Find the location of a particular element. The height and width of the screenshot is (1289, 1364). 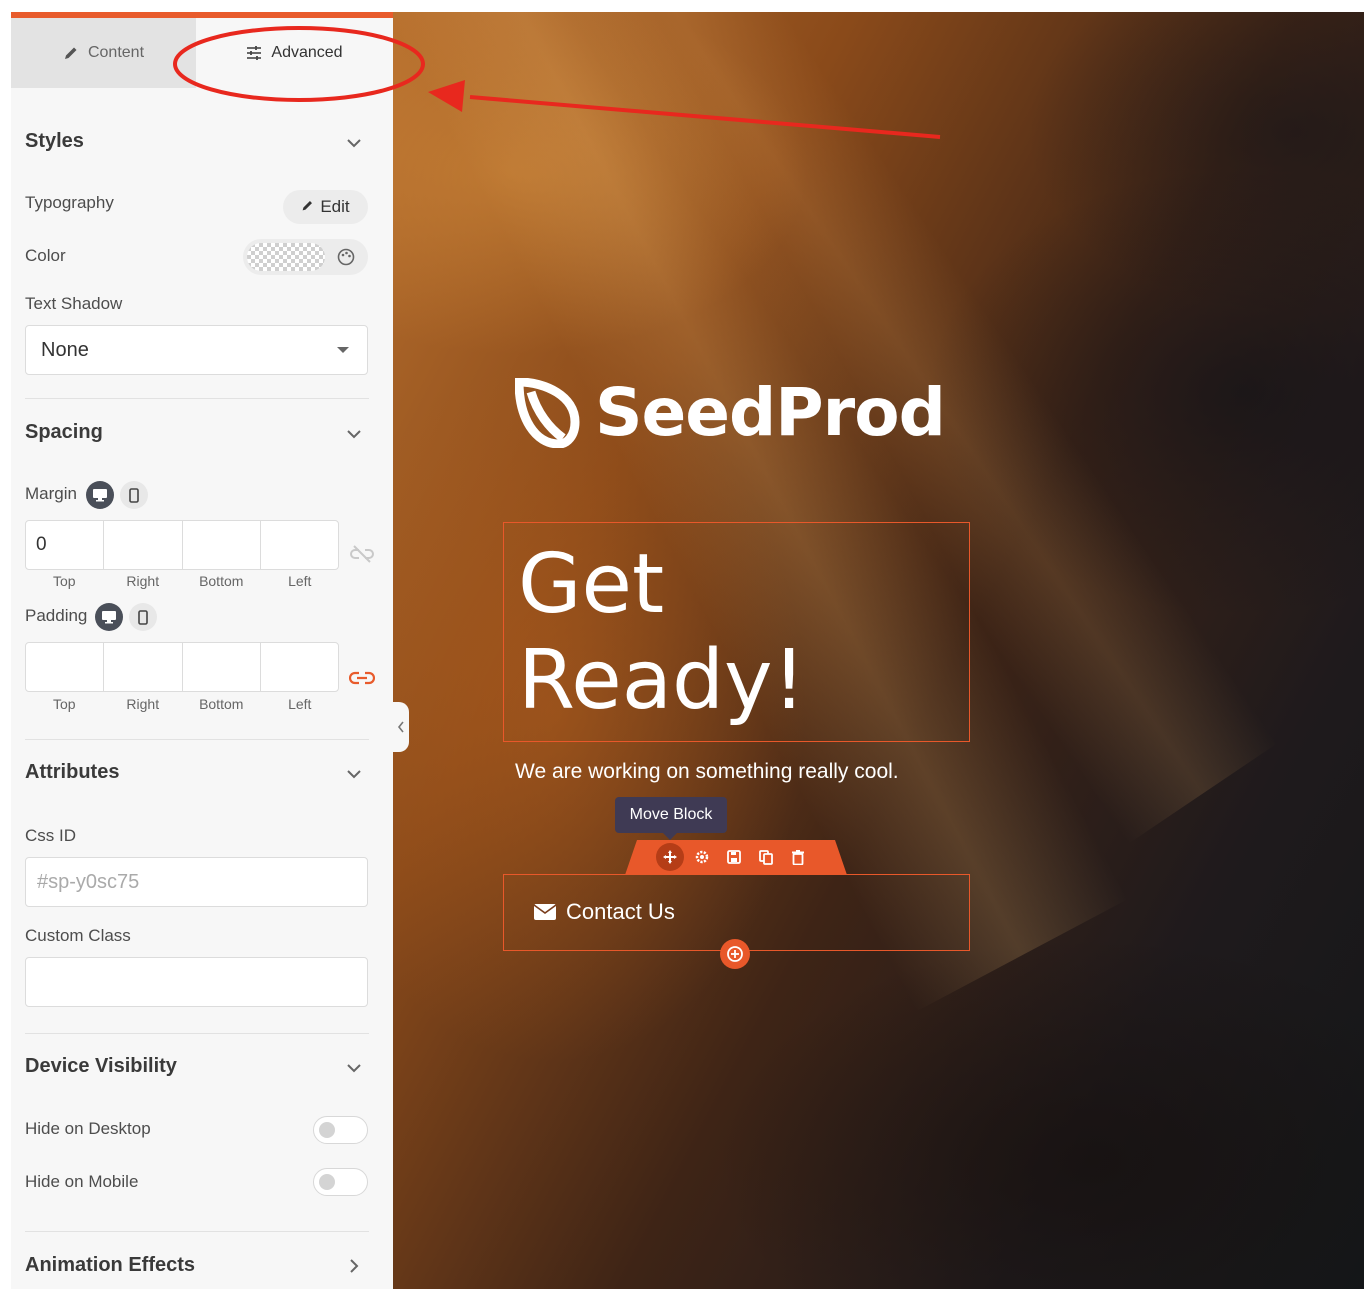

animation-section-title: Animation Effects is located at coordinates (110, 1265).